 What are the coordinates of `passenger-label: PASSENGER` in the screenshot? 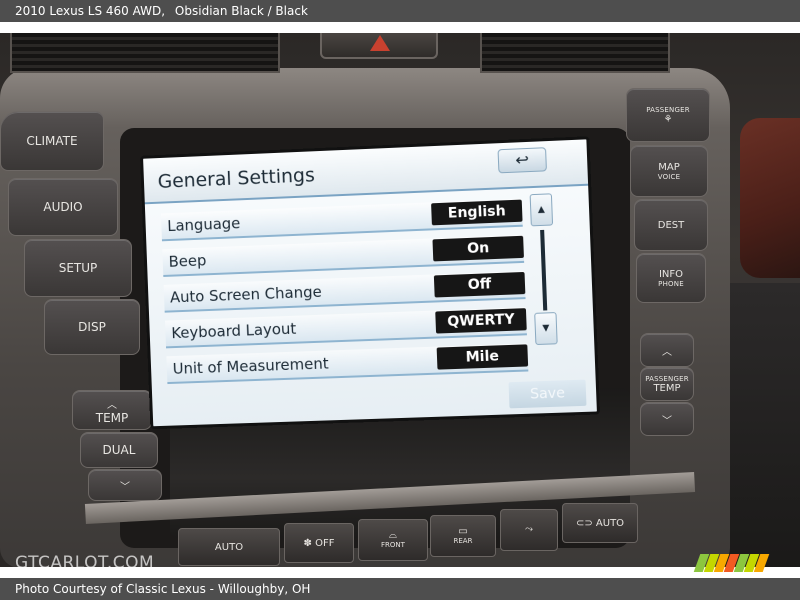 It's located at (668, 109).